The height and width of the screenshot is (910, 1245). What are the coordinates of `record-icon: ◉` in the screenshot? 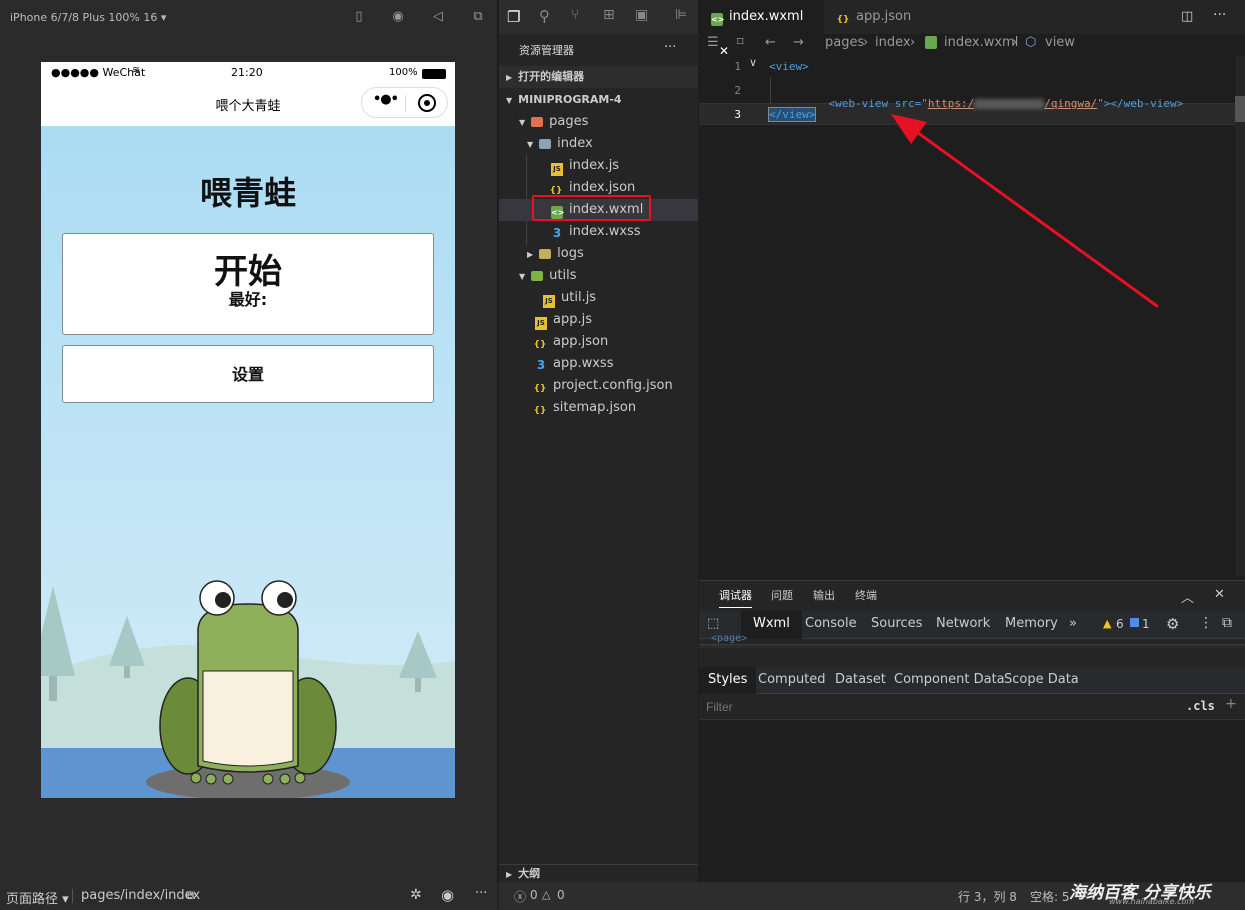 It's located at (398, 17).